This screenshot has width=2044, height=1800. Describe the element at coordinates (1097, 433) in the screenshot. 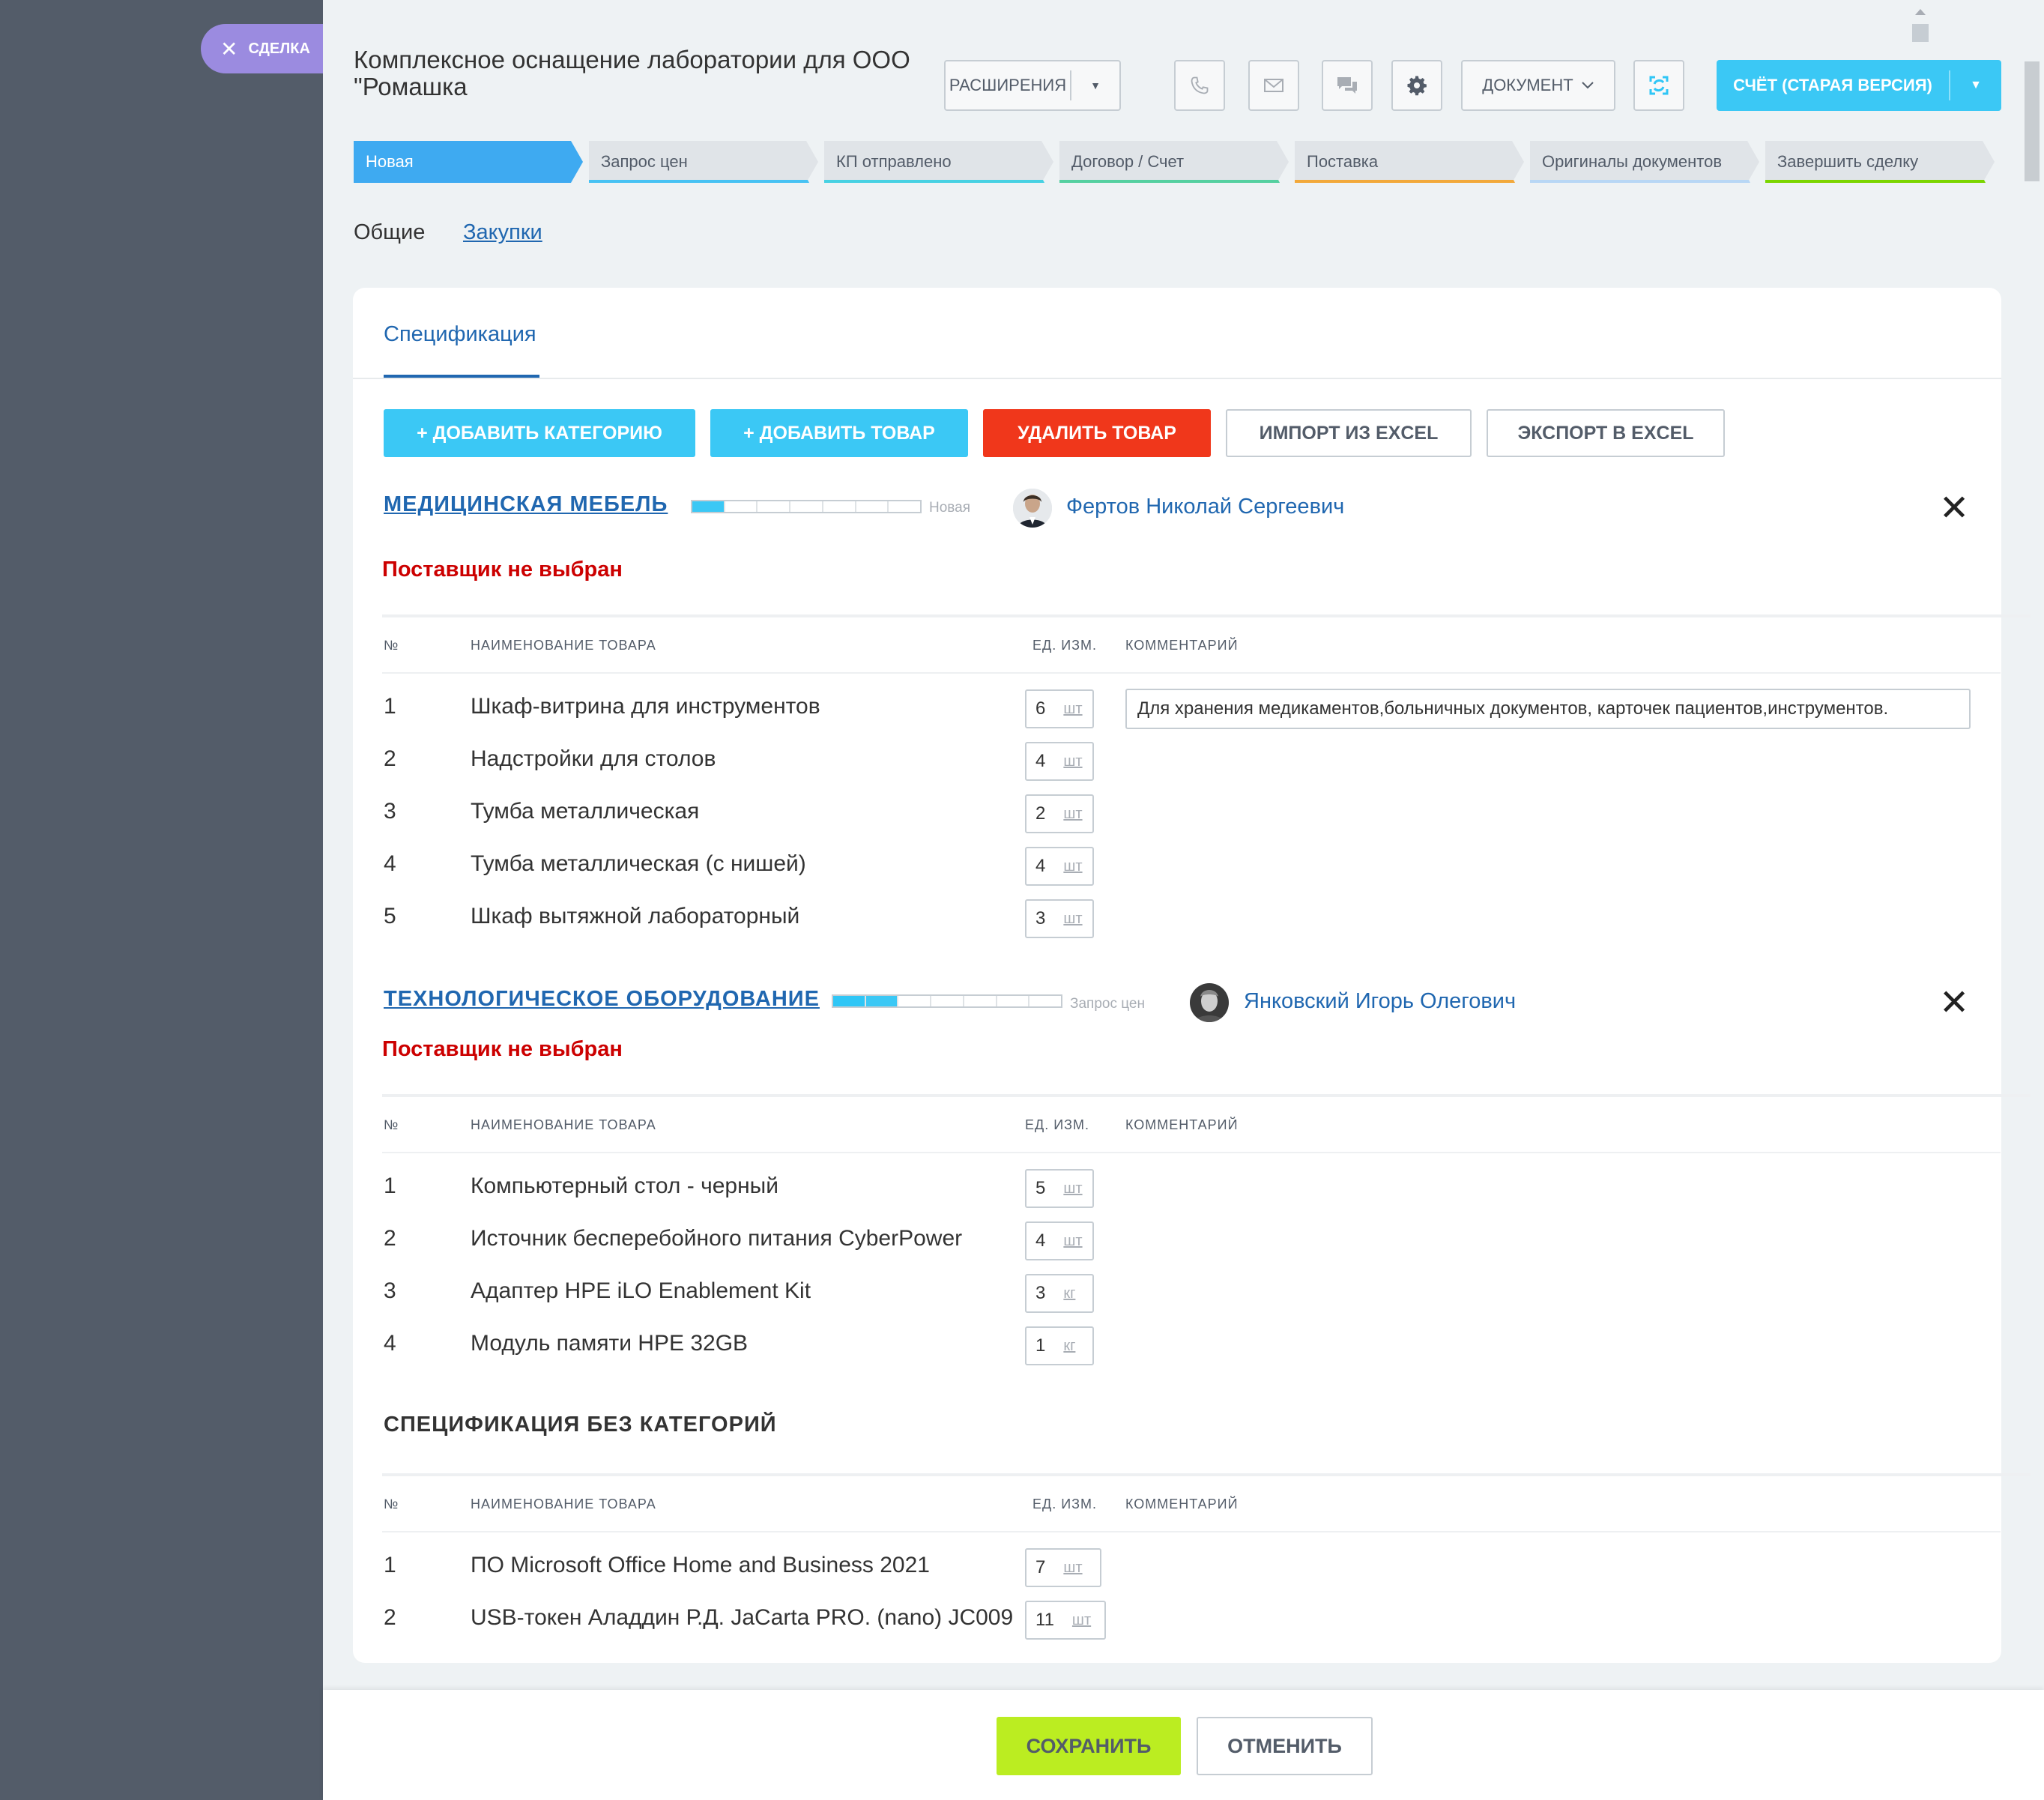

I see `delete-product-button: УДАЛИТЬ ТОВАР` at that location.